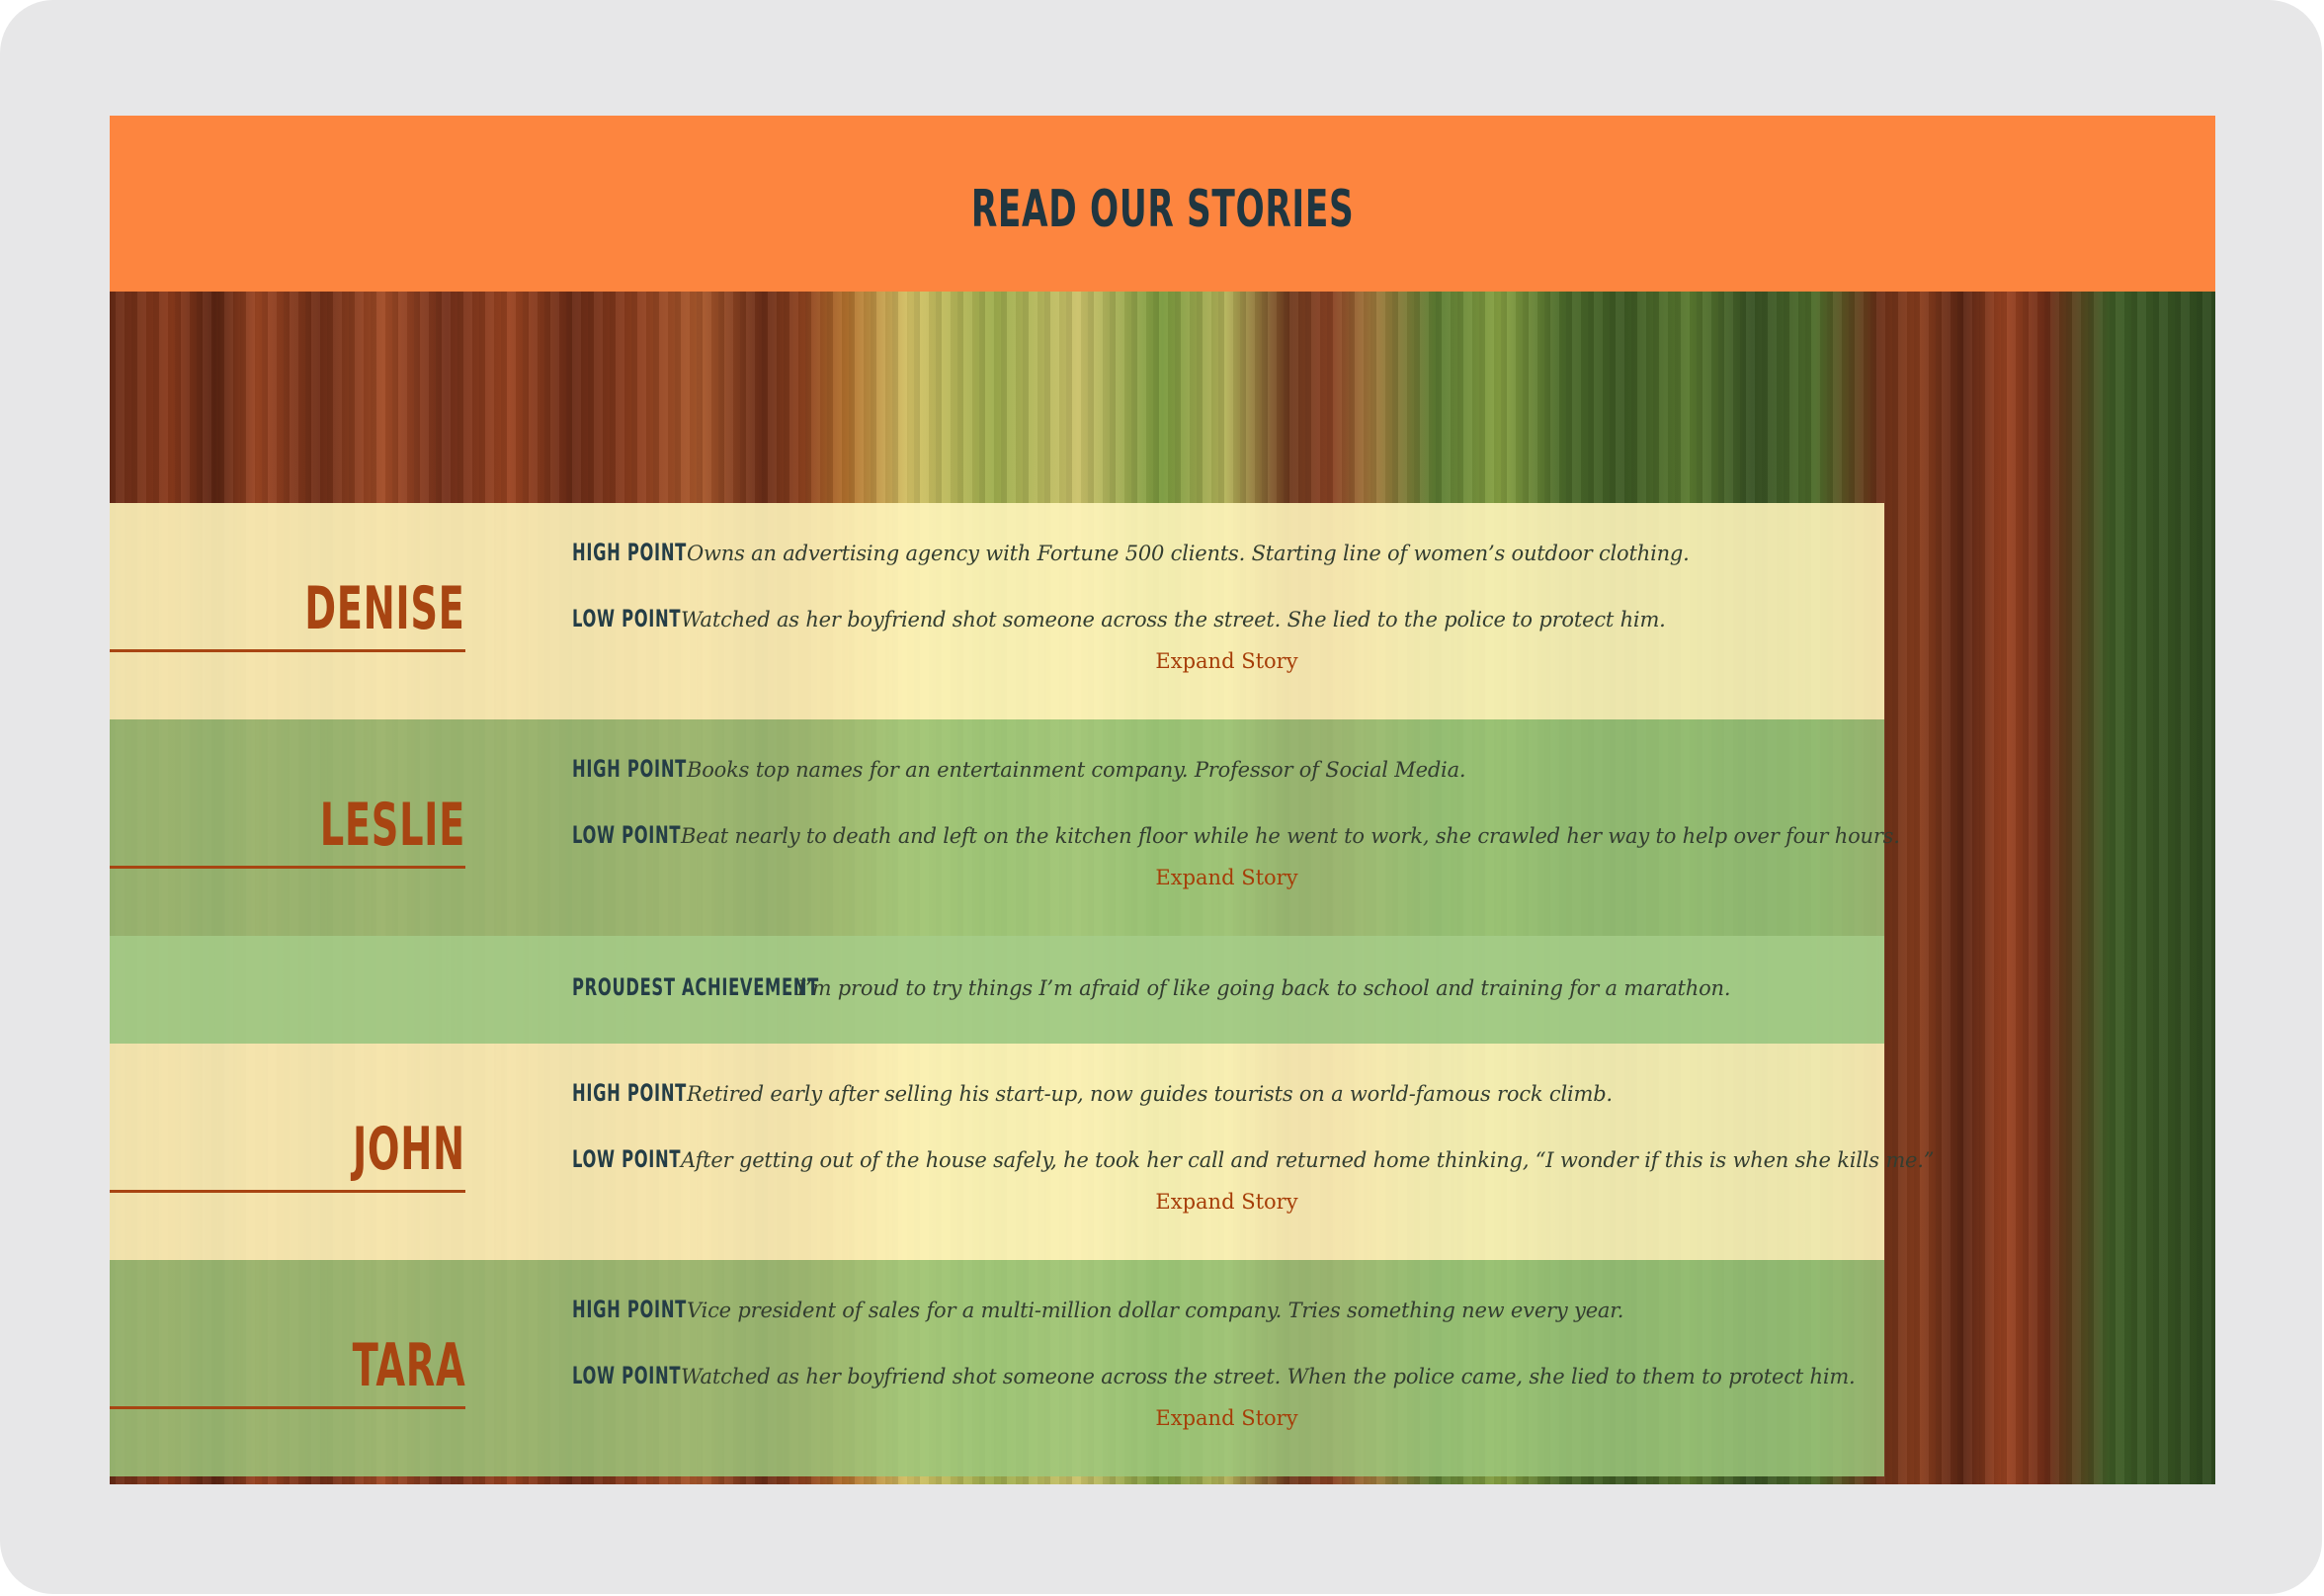 This screenshot has height=1596, width=2324. What do you see at coordinates (287, 829) in the screenshot?
I see `story-name-underline: LESLIE` at bounding box center [287, 829].